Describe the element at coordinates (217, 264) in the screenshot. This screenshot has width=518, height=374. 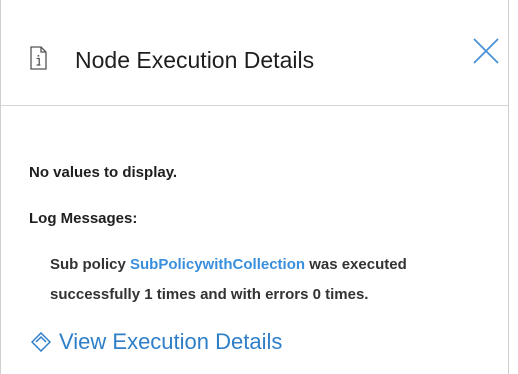
I see `sub-policy-link: SubPolicywithCollection` at that location.